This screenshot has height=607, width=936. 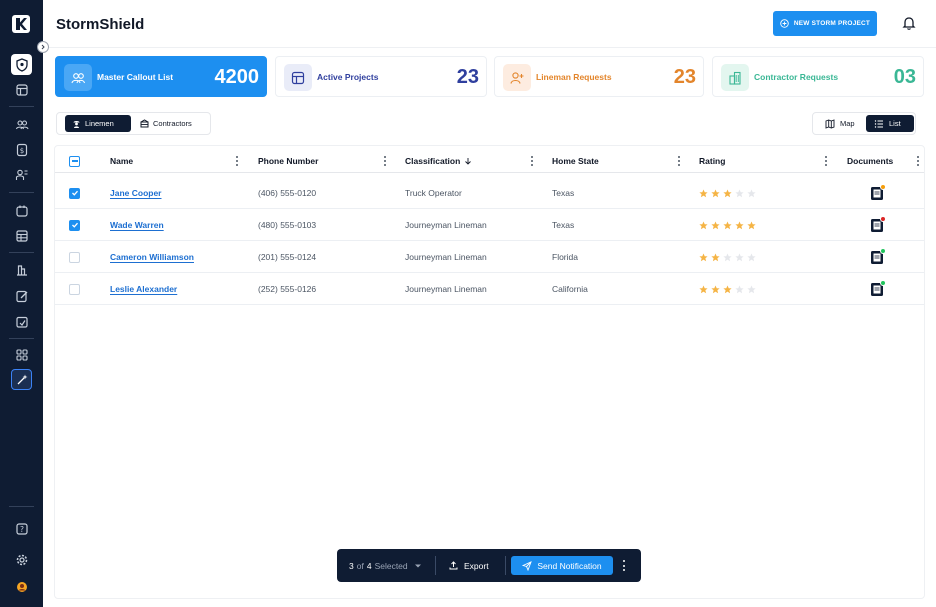 I want to click on sidebar-item-calendar, so click(x=21, y=210).